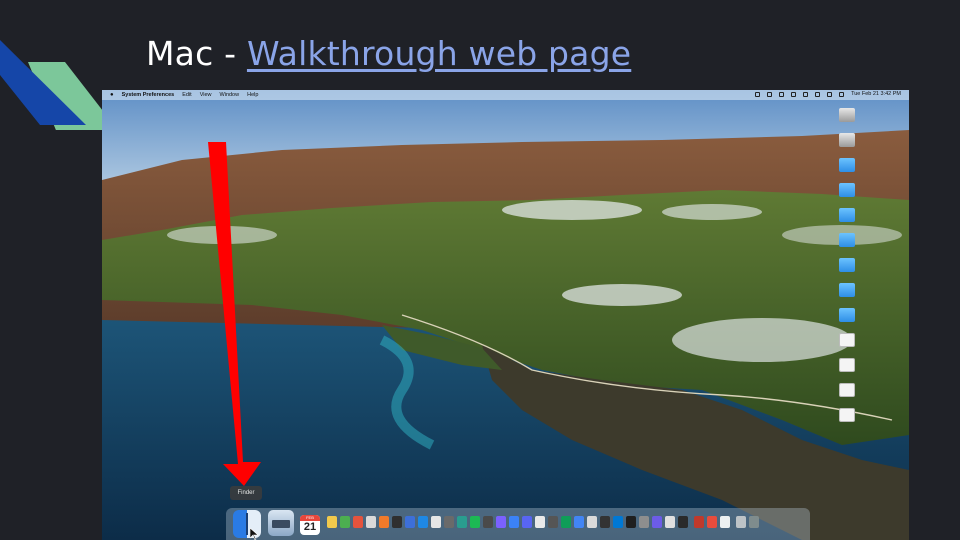  What do you see at coordinates (112, 95) in the screenshot?
I see `apple-menu-icon: ●` at bounding box center [112, 95].